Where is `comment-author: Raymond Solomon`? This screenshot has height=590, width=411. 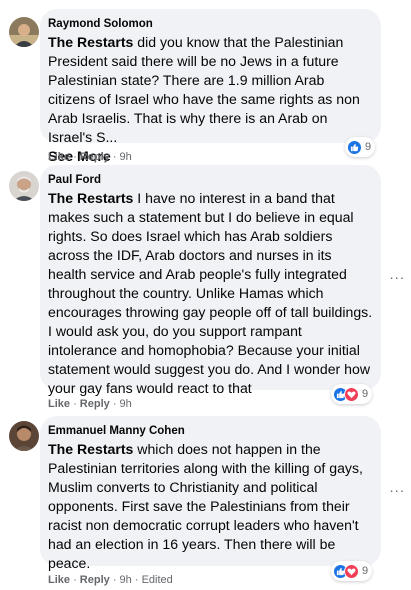 comment-author: Raymond Solomon is located at coordinates (210, 24).